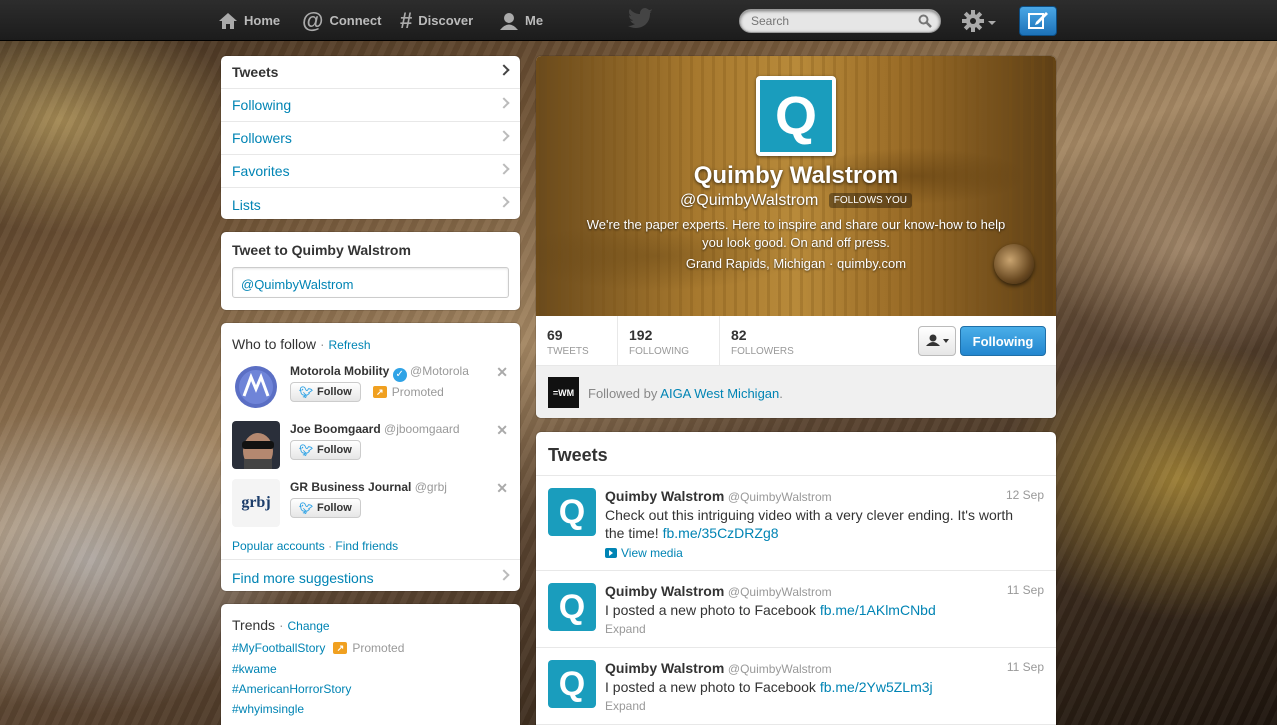 This screenshot has height=725, width=1277. What do you see at coordinates (370, 204) in the screenshot?
I see `sidenav-item-lists: Lists` at bounding box center [370, 204].